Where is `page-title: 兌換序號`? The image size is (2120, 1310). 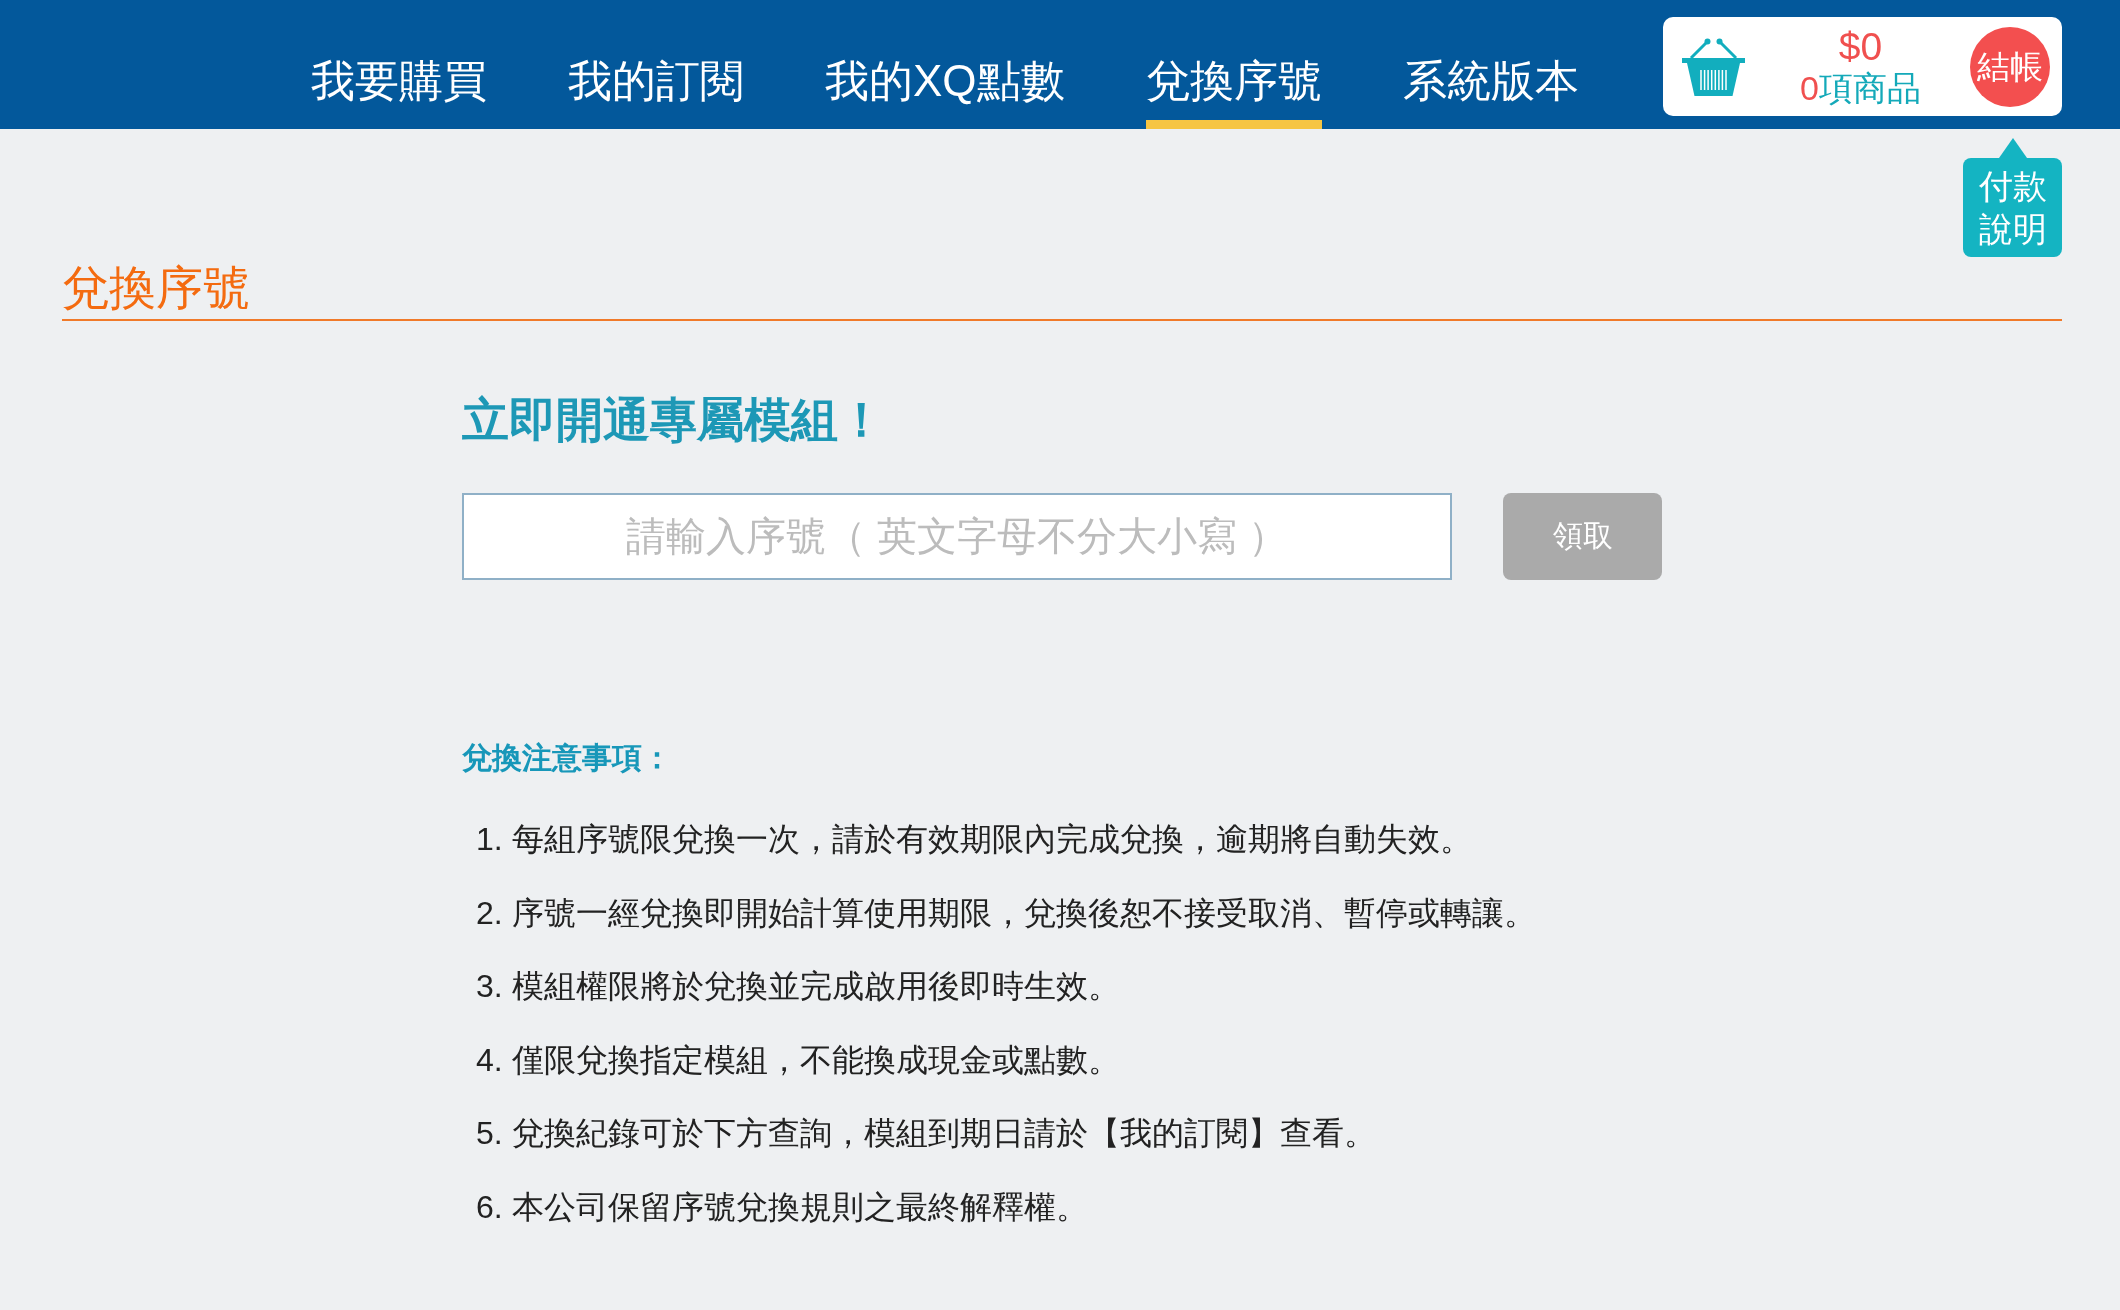
page-title: 兌換序號 is located at coordinates (156, 288).